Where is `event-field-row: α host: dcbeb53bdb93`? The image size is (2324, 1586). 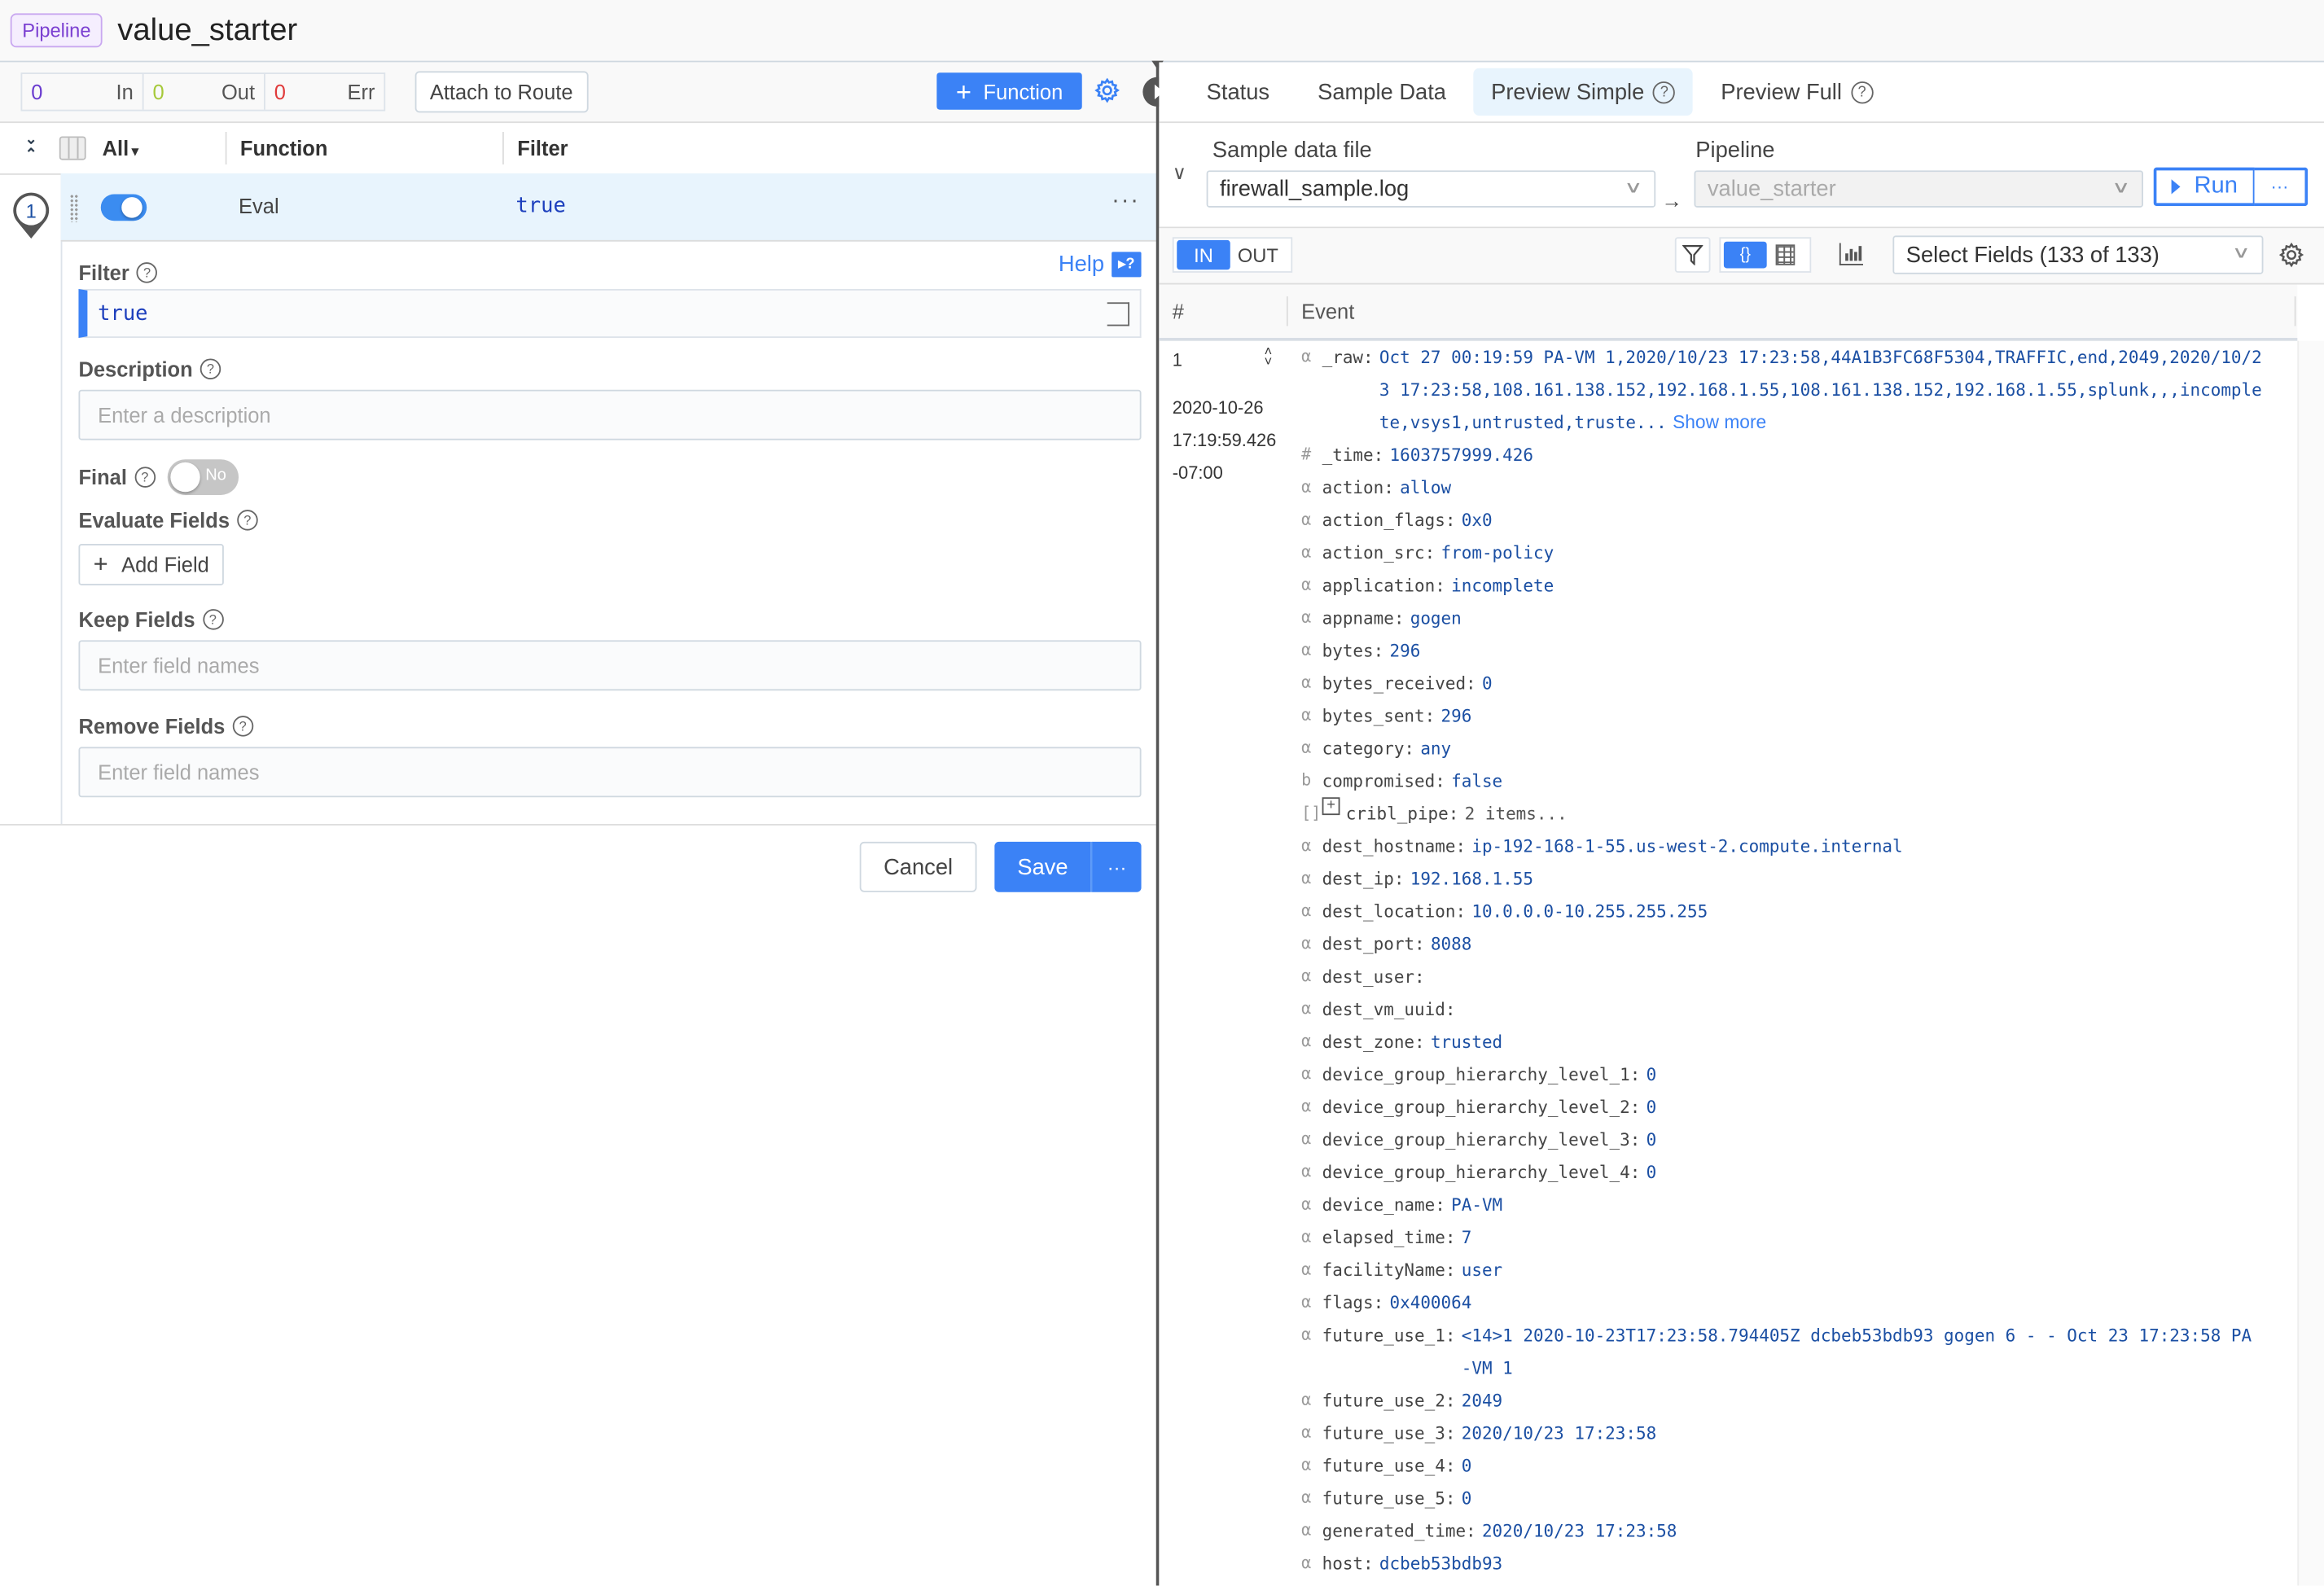 event-field-row: α host: dcbeb53bdb93 is located at coordinates (1790, 1563).